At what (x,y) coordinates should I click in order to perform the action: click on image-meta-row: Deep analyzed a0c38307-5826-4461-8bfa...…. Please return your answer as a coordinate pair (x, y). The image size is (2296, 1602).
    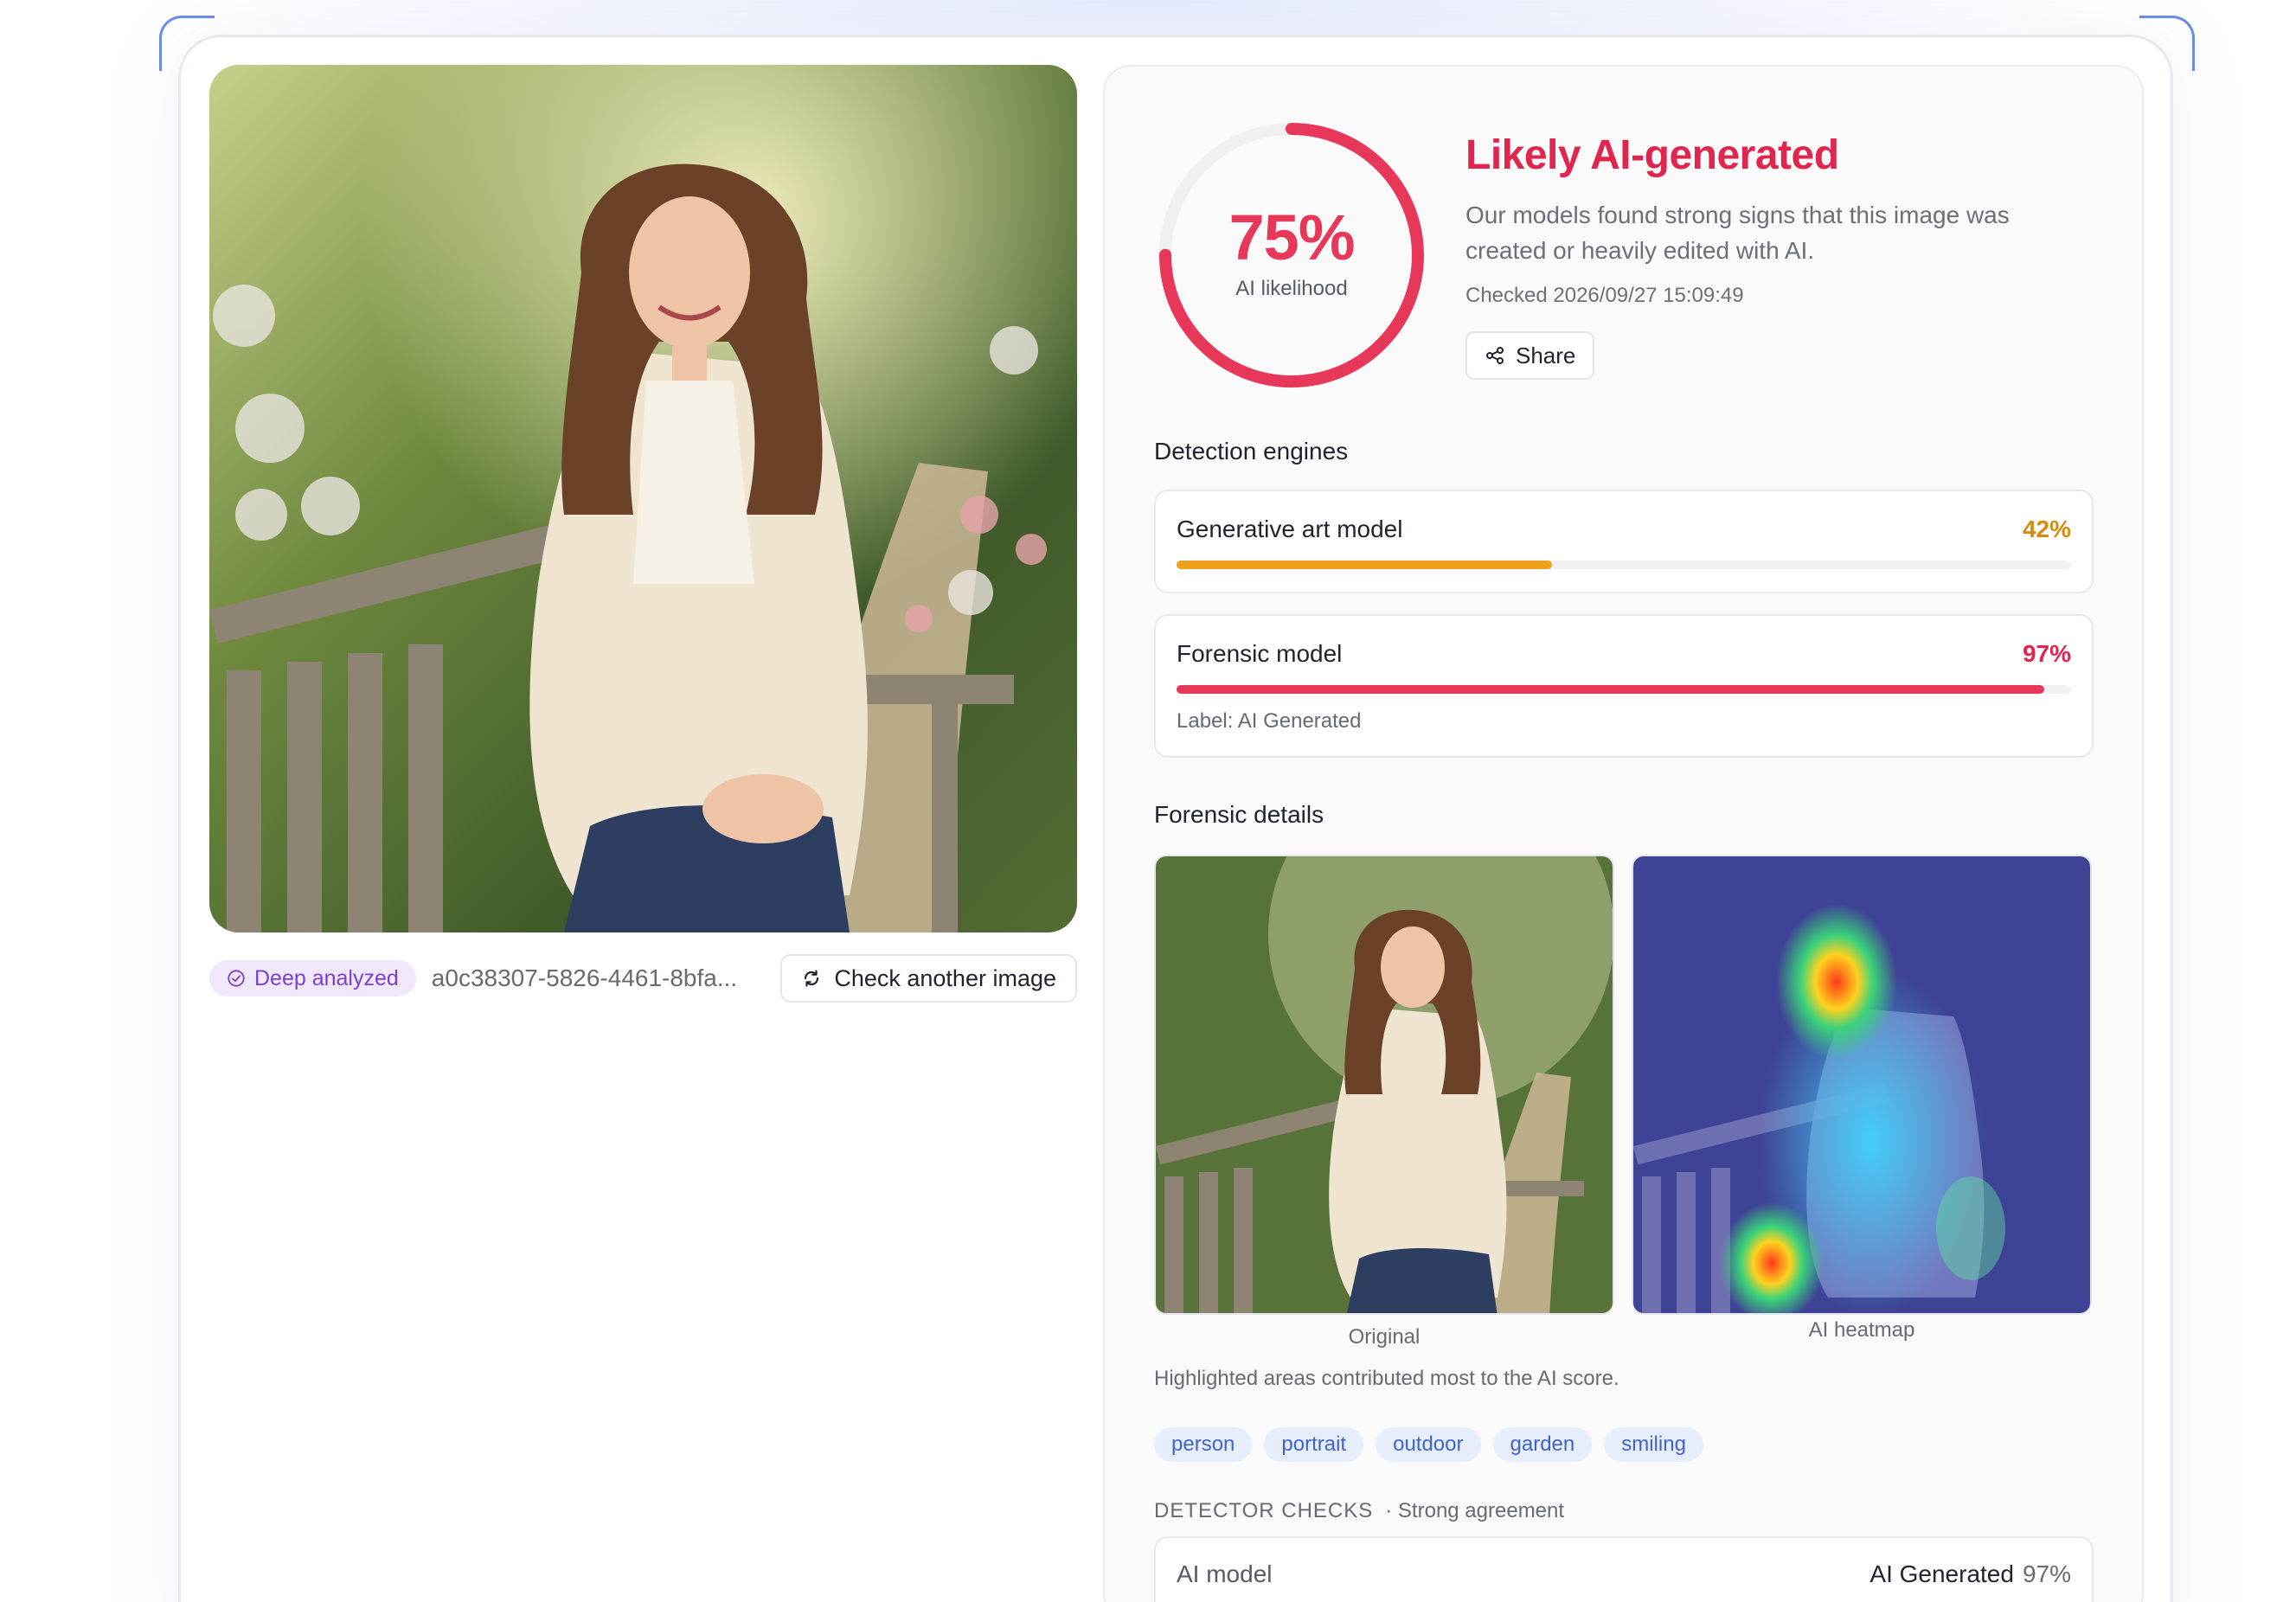
    Looking at the image, I should click on (643, 978).